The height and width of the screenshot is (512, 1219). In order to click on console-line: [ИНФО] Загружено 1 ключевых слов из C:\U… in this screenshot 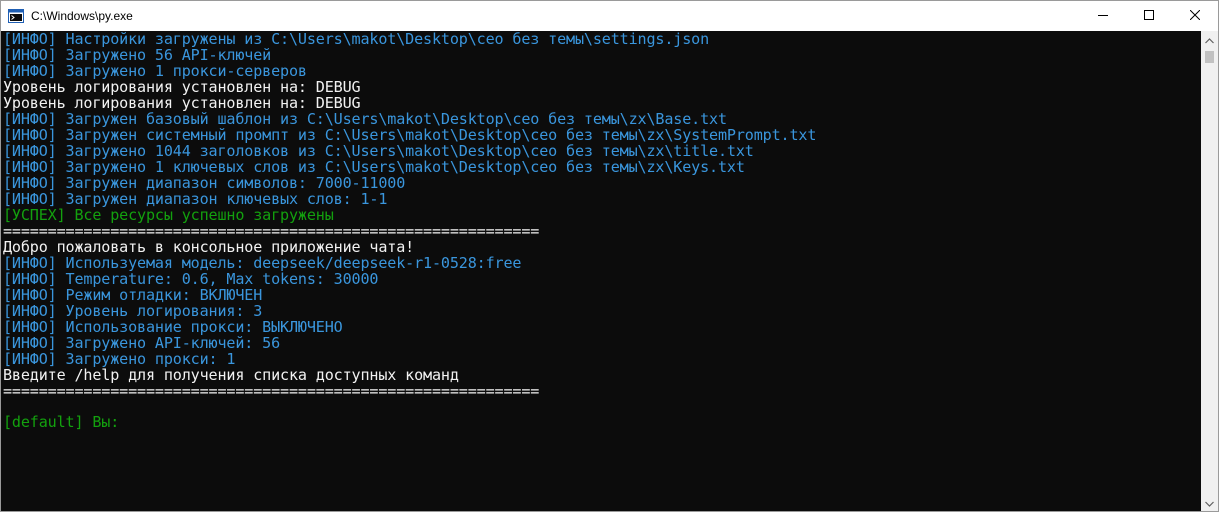, I will do `click(374, 167)`.